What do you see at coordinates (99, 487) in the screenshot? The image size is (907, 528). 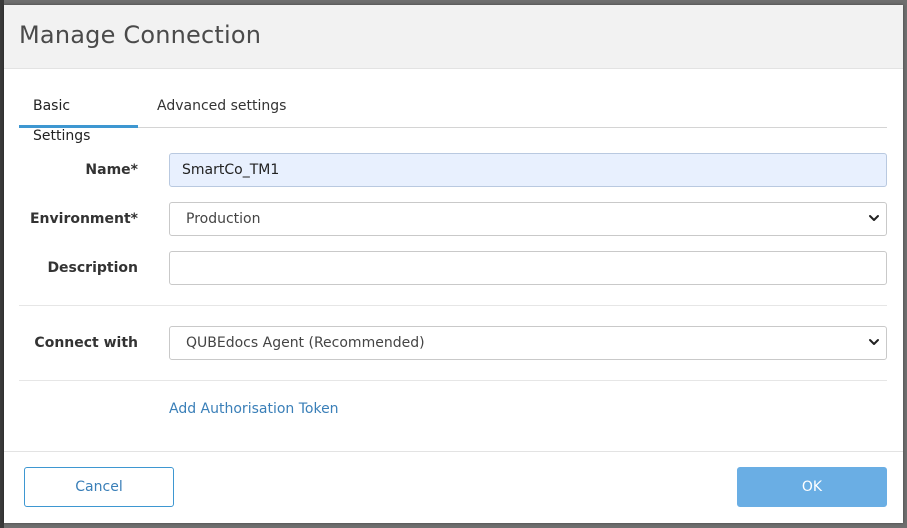 I see `cancel-button: Cancel` at bounding box center [99, 487].